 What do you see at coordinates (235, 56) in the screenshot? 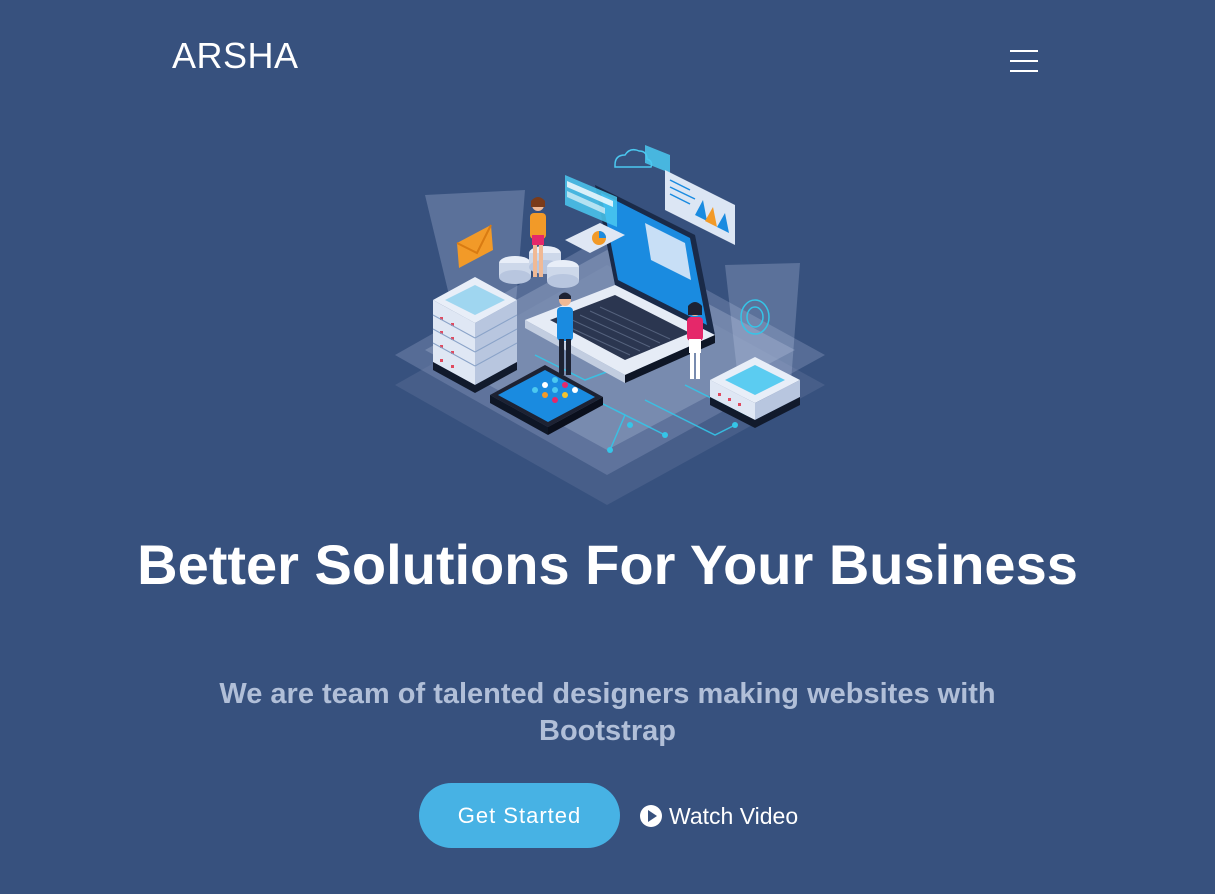
I see `logo: ARSHA` at bounding box center [235, 56].